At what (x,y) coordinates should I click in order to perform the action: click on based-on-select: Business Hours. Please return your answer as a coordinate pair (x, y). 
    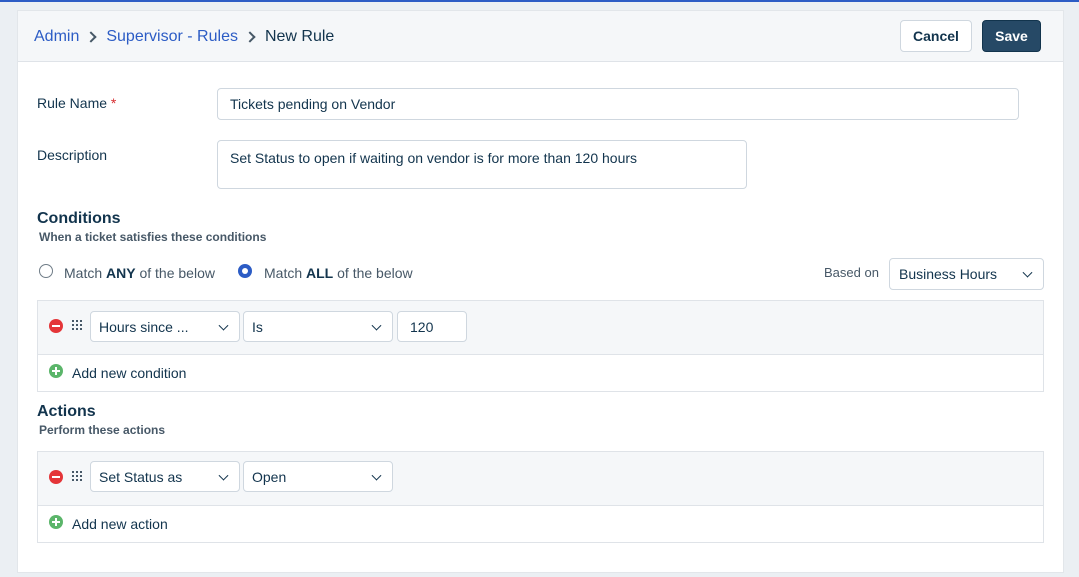
    Looking at the image, I should click on (966, 274).